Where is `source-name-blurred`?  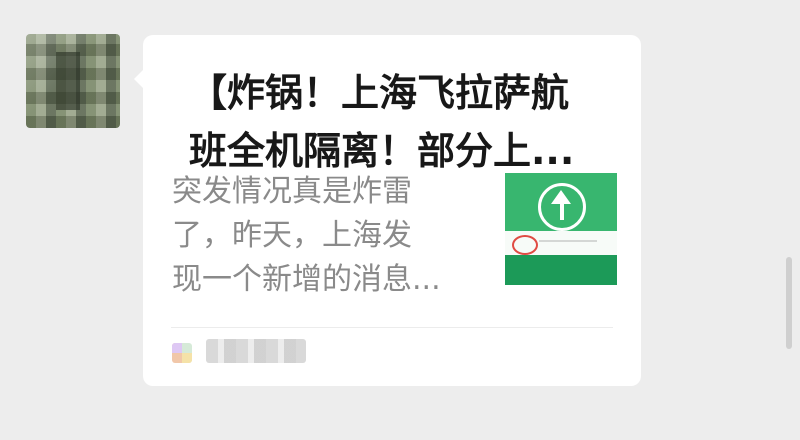 source-name-blurred is located at coordinates (256, 351).